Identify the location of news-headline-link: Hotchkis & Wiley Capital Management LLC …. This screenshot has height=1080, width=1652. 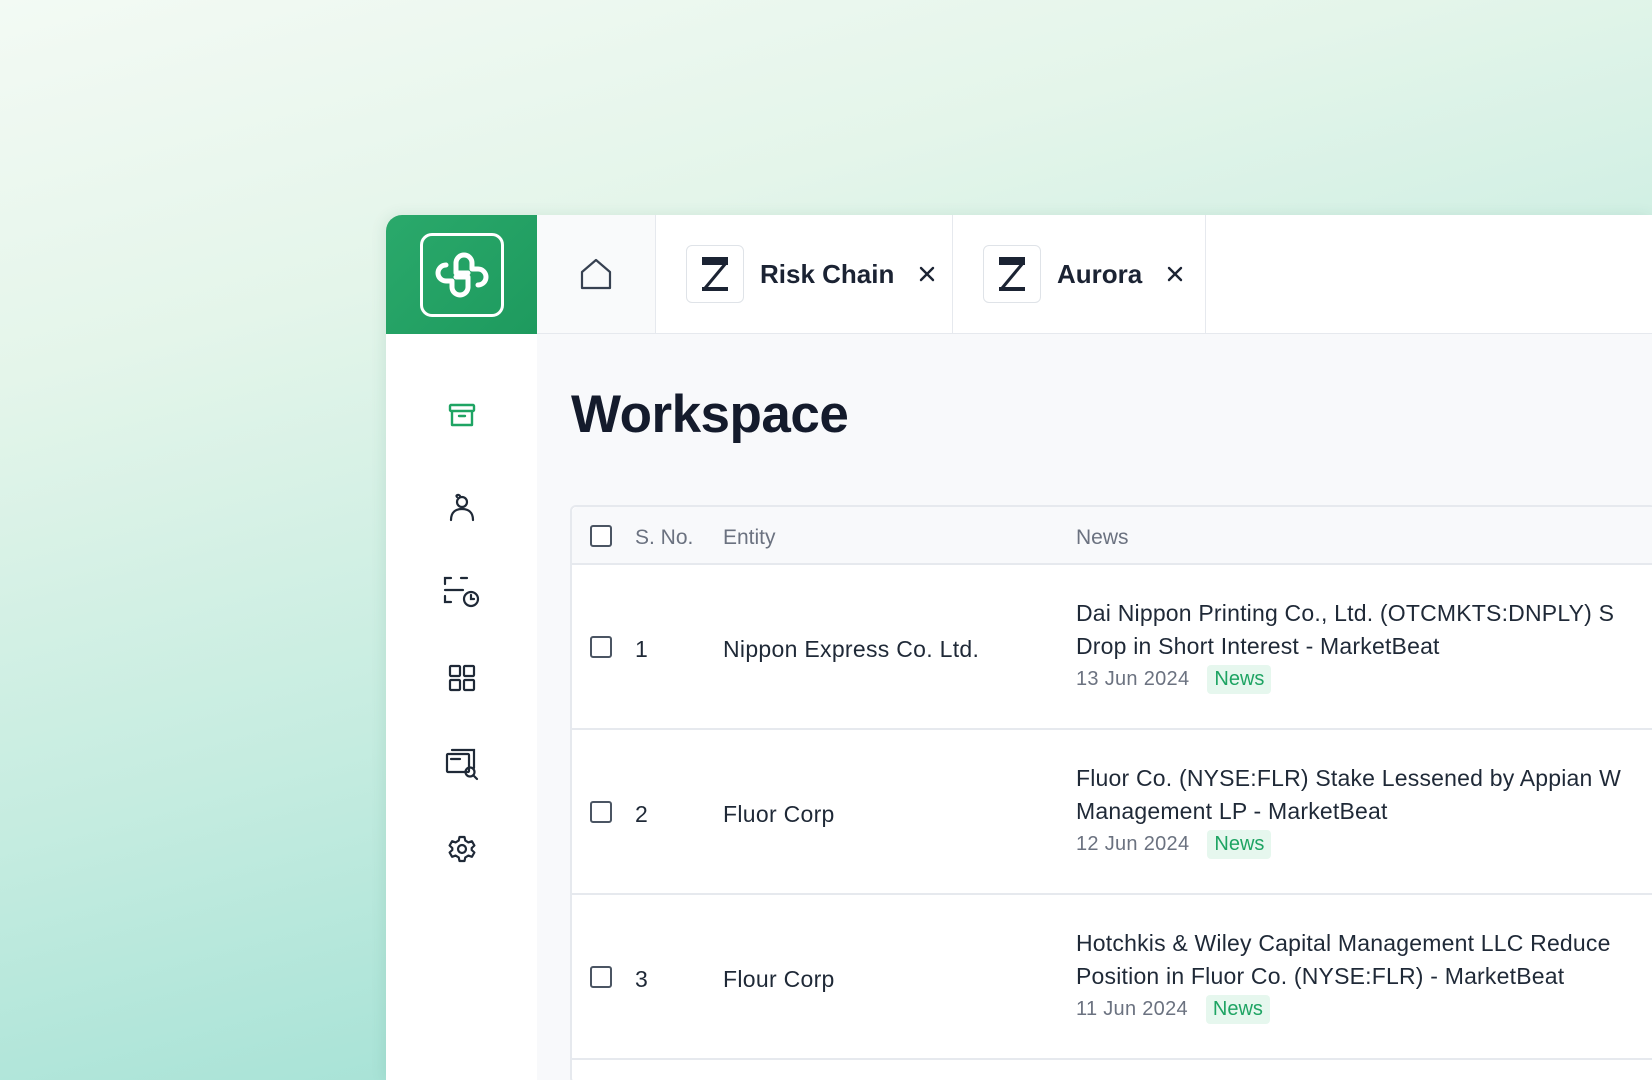
(1364, 960).